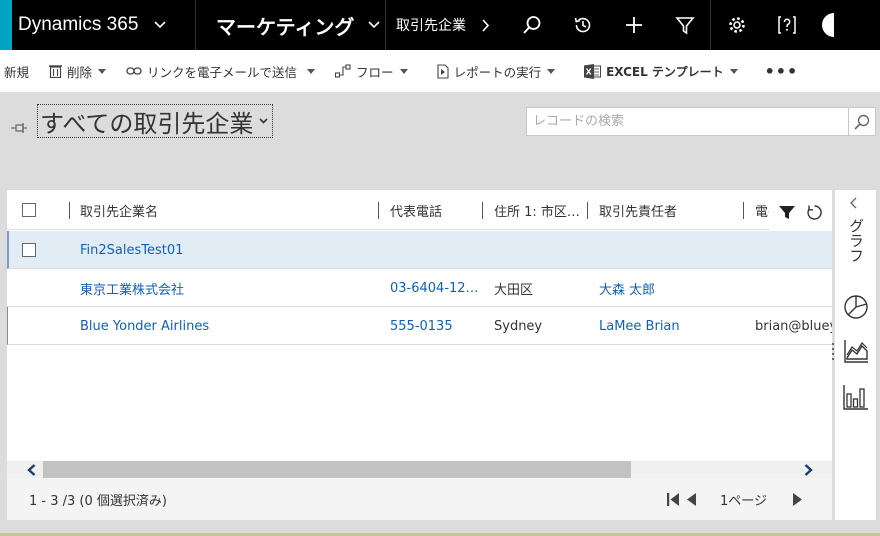  I want to click on horizontal-scrollbar, so click(419, 469).